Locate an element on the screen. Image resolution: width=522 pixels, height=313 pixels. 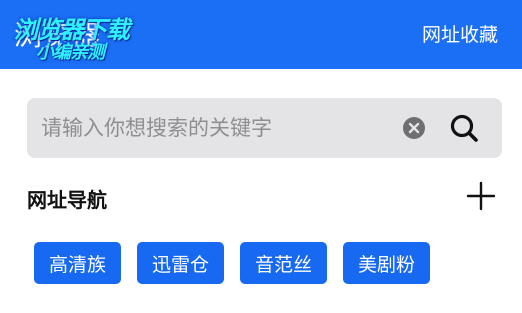
nav-link-chip: 音范丝 is located at coordinates (284, 263).